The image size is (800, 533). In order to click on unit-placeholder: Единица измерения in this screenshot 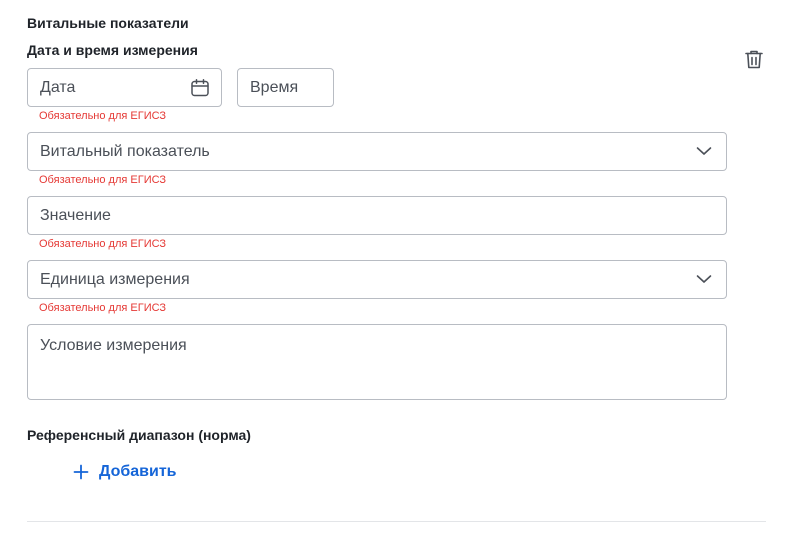, I will do `click(115, 279)`.